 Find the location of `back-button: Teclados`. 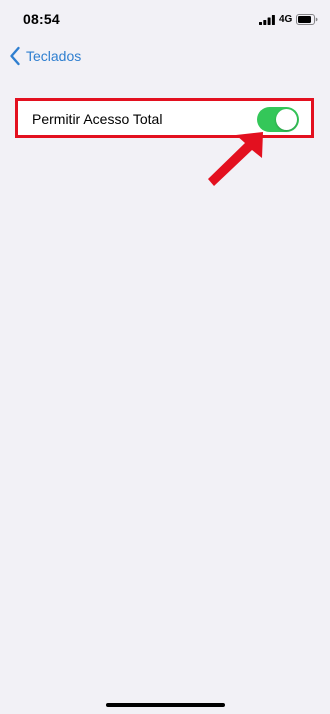

back-button: Teclados is located at coordinates (45, 56).